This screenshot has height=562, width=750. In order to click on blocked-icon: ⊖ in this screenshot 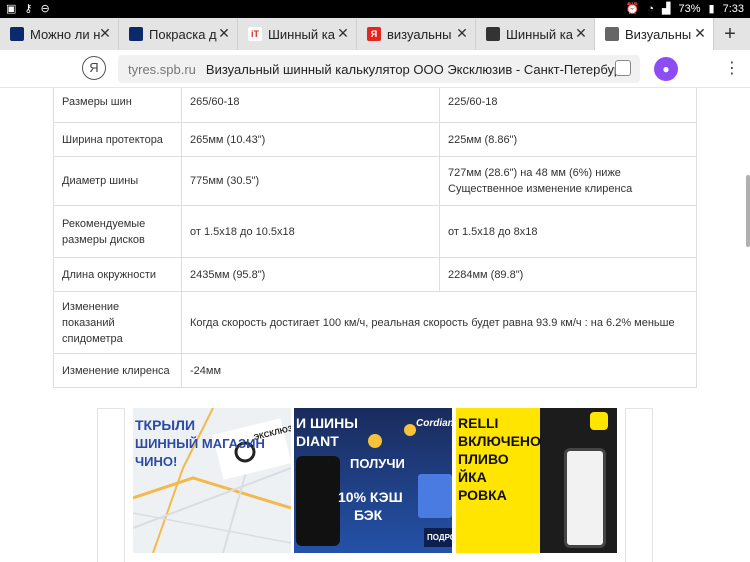, I will do `click(45, 9)`.